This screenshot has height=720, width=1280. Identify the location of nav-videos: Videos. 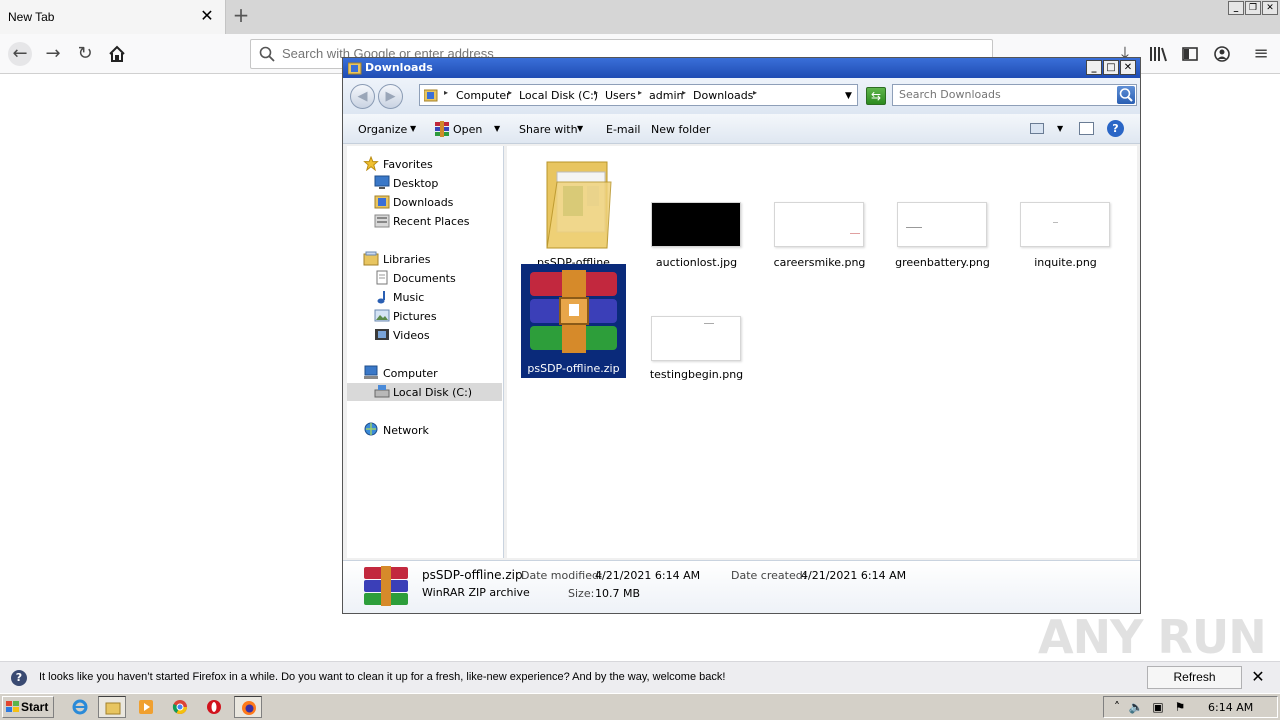
(424, 335).